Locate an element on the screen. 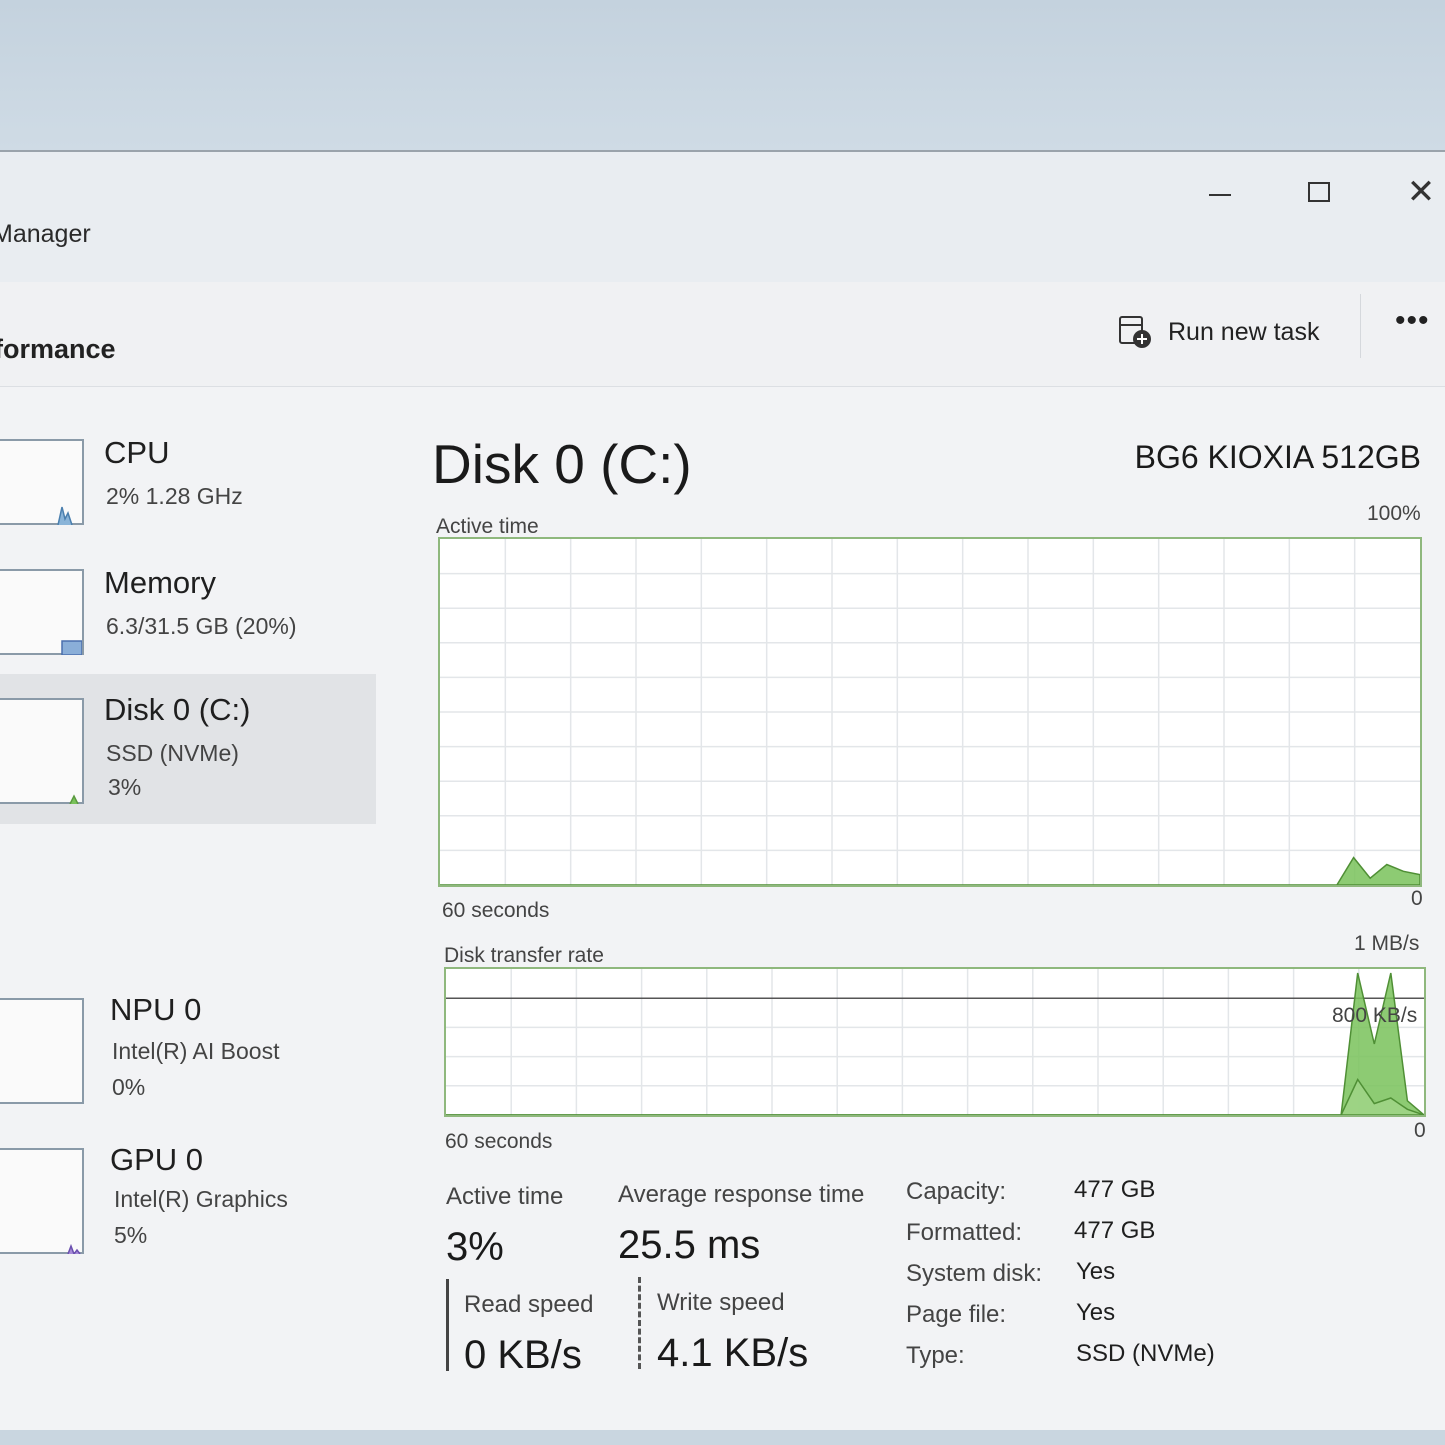  active-time-span-label: 60 seconds is located at coordinates (496, 910).